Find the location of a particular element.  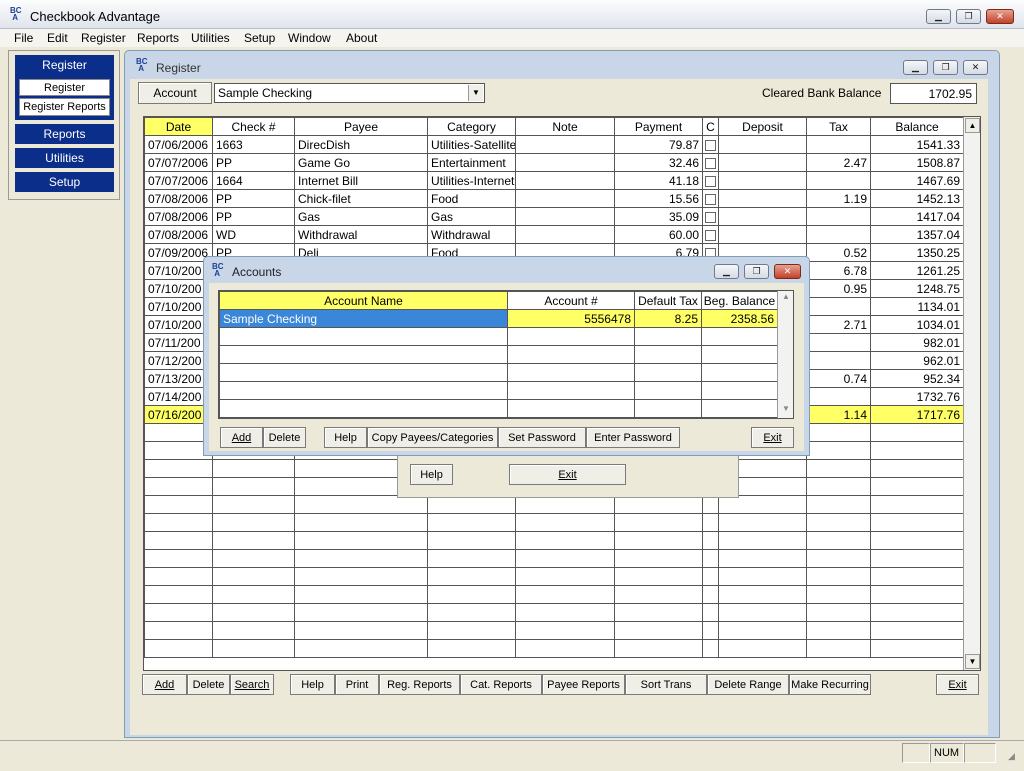

table-cell: 07/07/2006 is located at coordinates (178, 162).